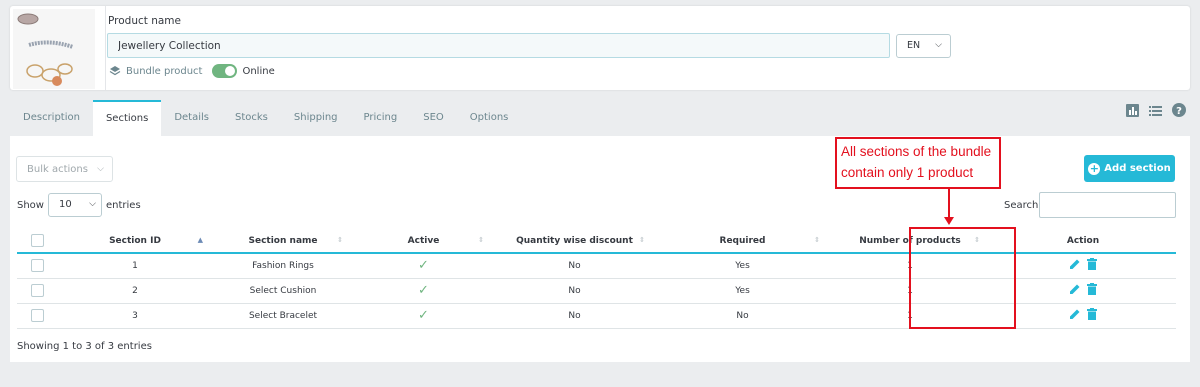  I want to click on sort-asc-icon: ▲, so click(200, 240).